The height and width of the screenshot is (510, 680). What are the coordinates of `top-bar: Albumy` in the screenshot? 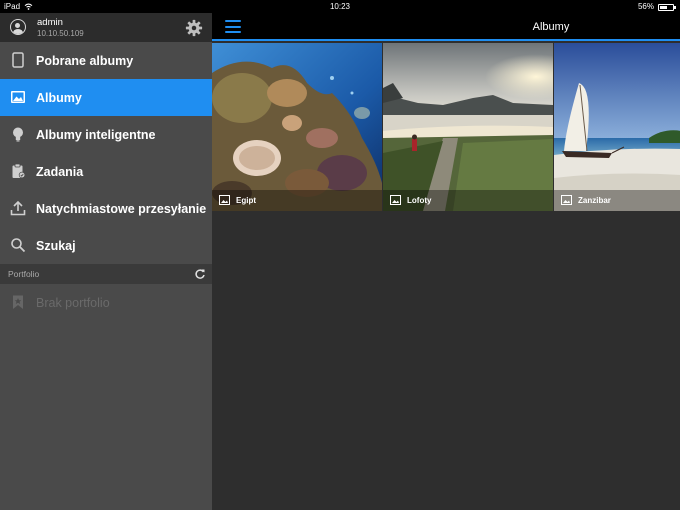 It's located at (446, 27).